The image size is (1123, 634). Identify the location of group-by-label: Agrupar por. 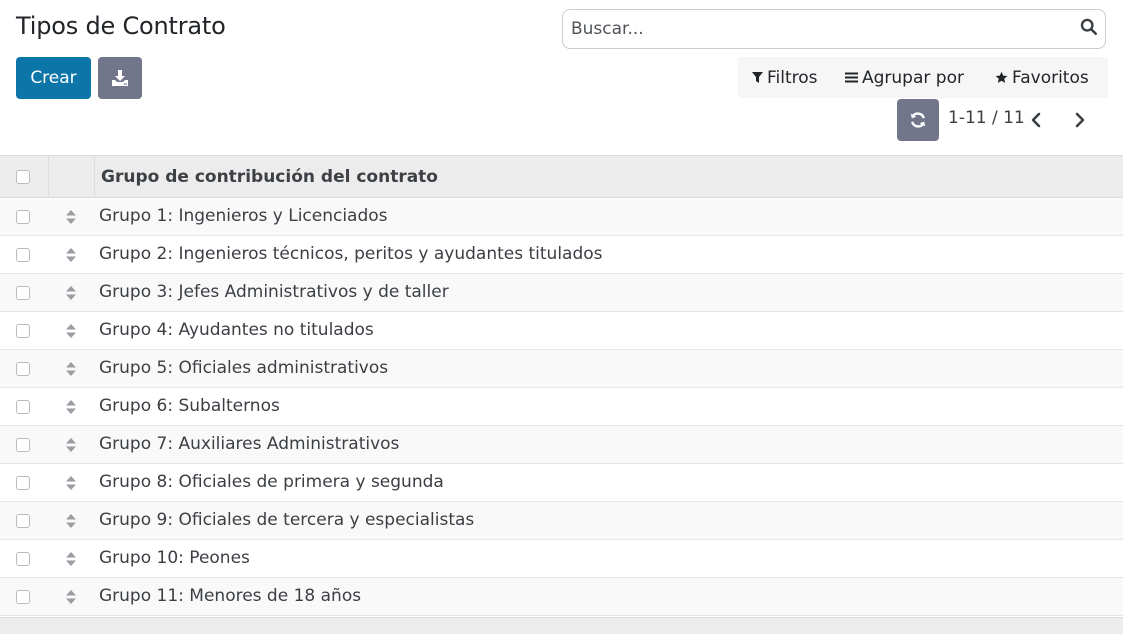
(913, 77).